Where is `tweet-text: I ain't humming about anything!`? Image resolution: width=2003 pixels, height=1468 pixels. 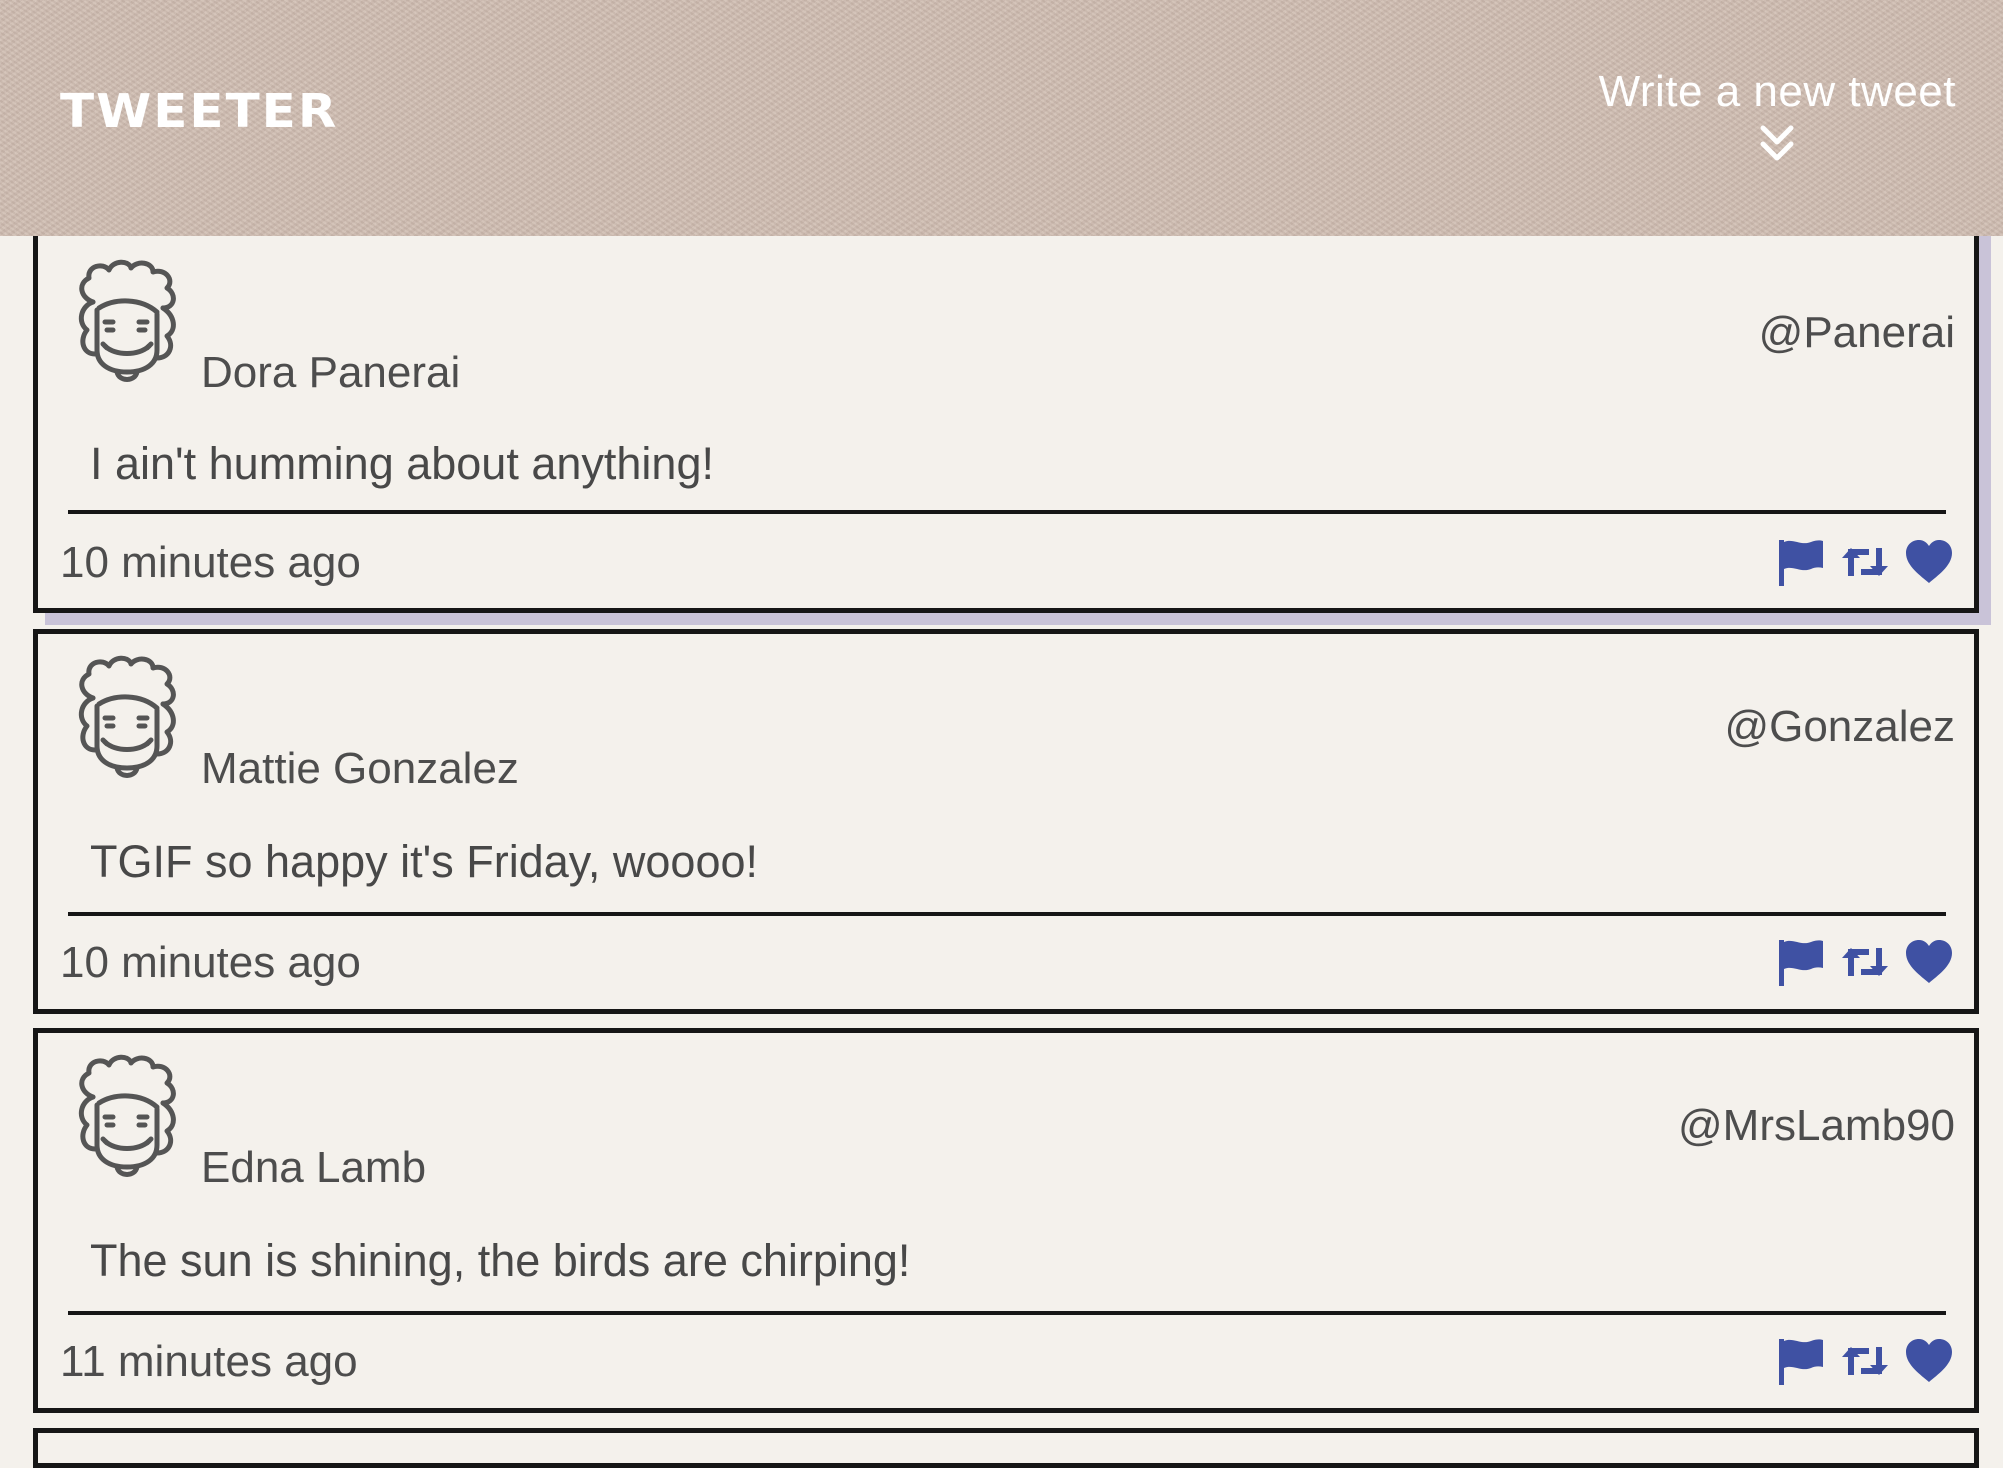
tweet-text: I ain't humming about anything! is located at coordinates (402, 463).